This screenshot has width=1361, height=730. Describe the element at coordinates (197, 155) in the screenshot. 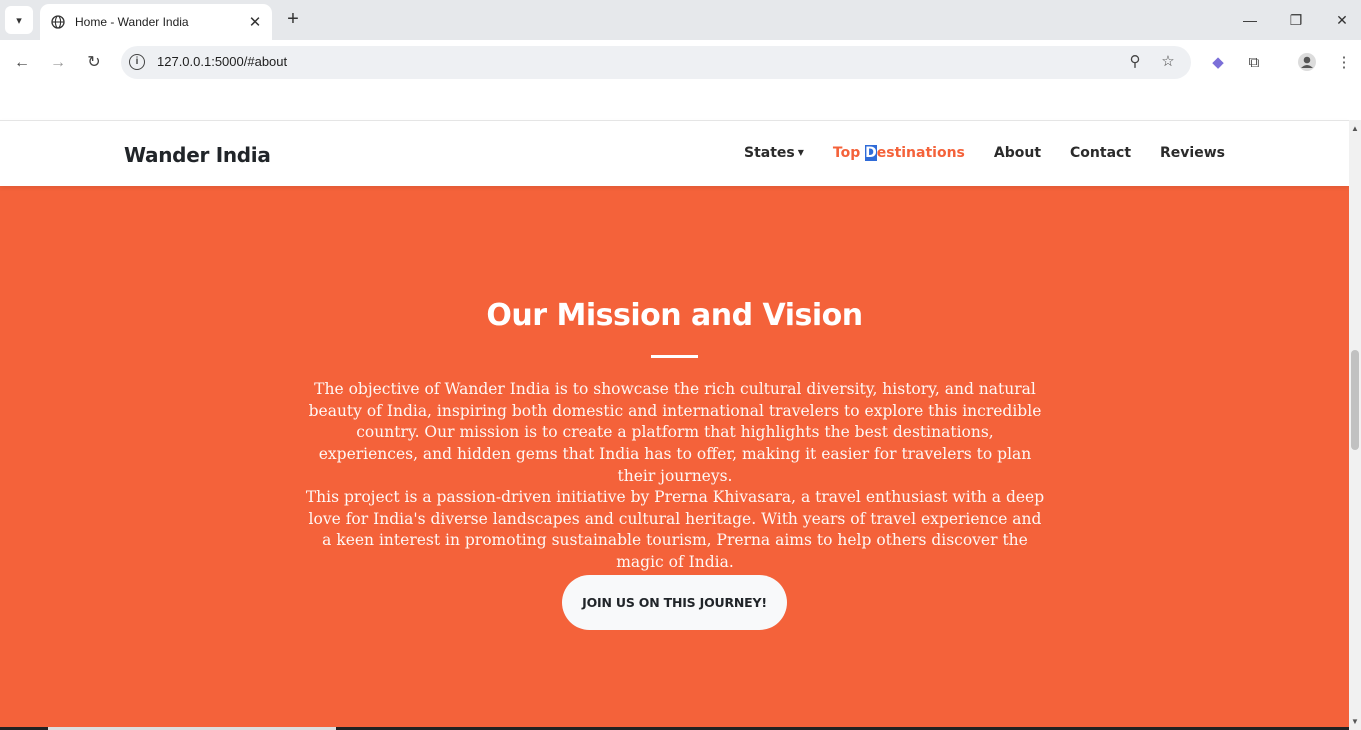

I see `brand-logo: Wander India` at that location.